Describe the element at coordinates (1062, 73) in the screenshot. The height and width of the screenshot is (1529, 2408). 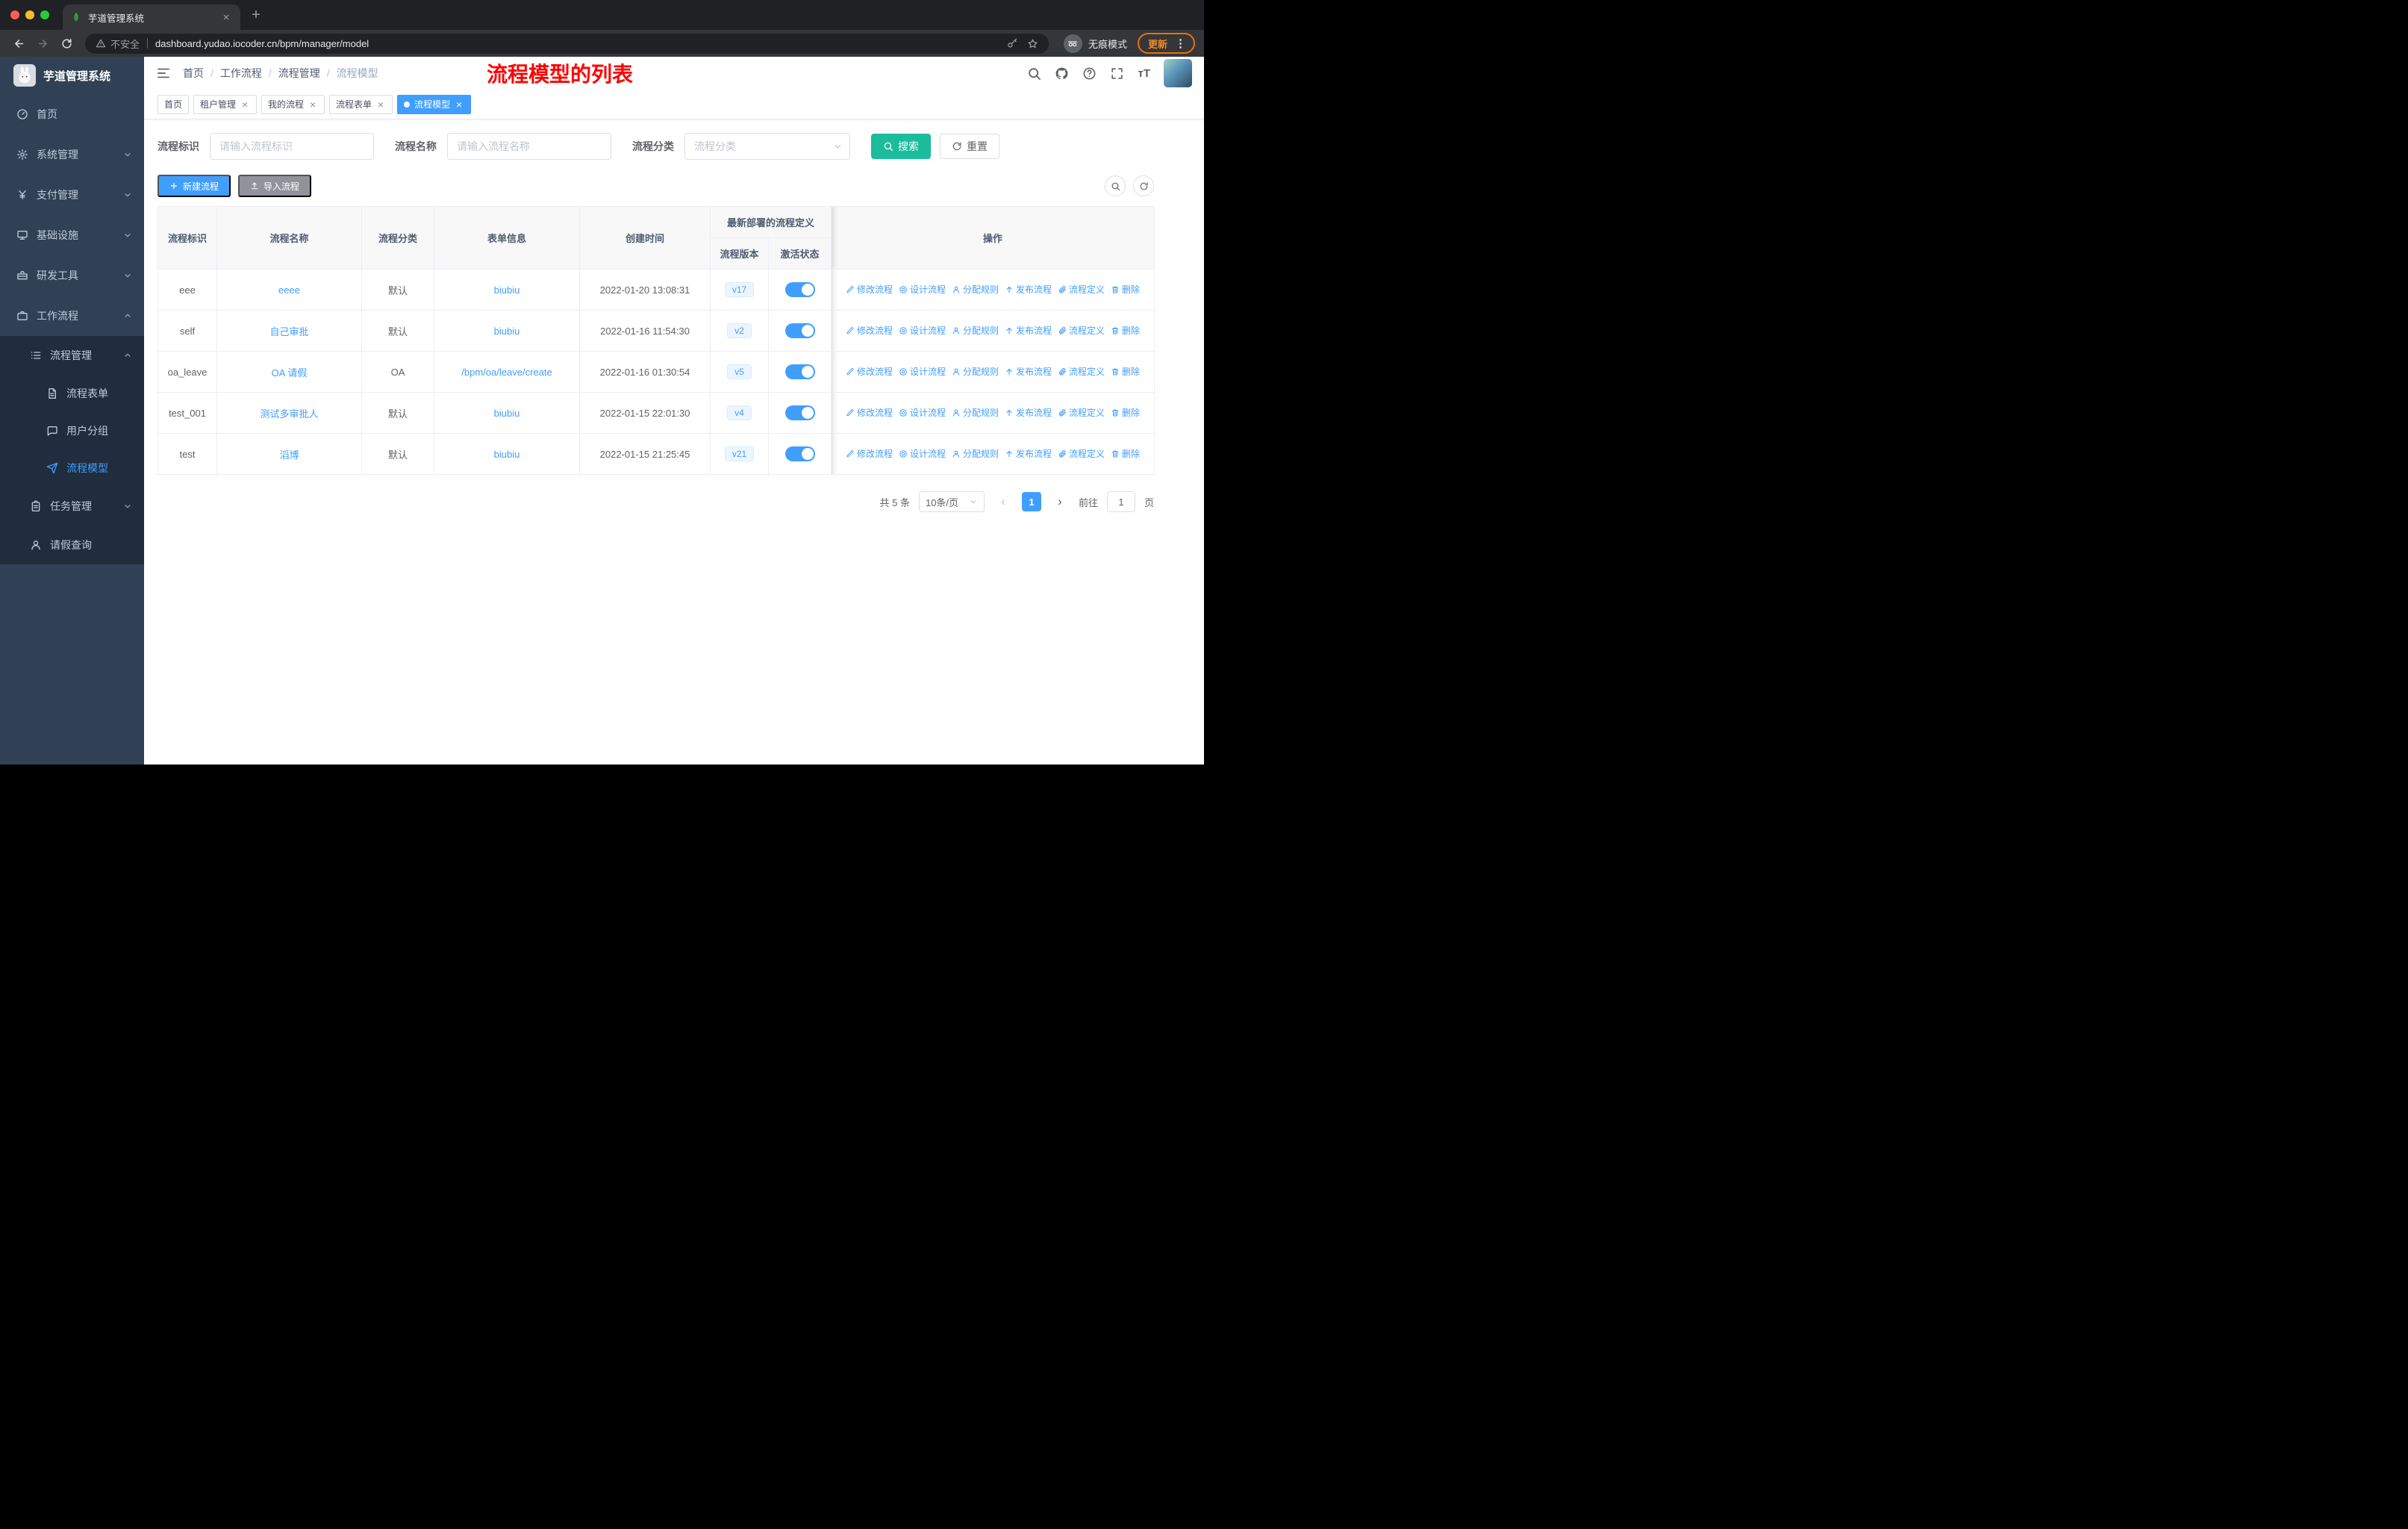
I see `github-icon` at that location.